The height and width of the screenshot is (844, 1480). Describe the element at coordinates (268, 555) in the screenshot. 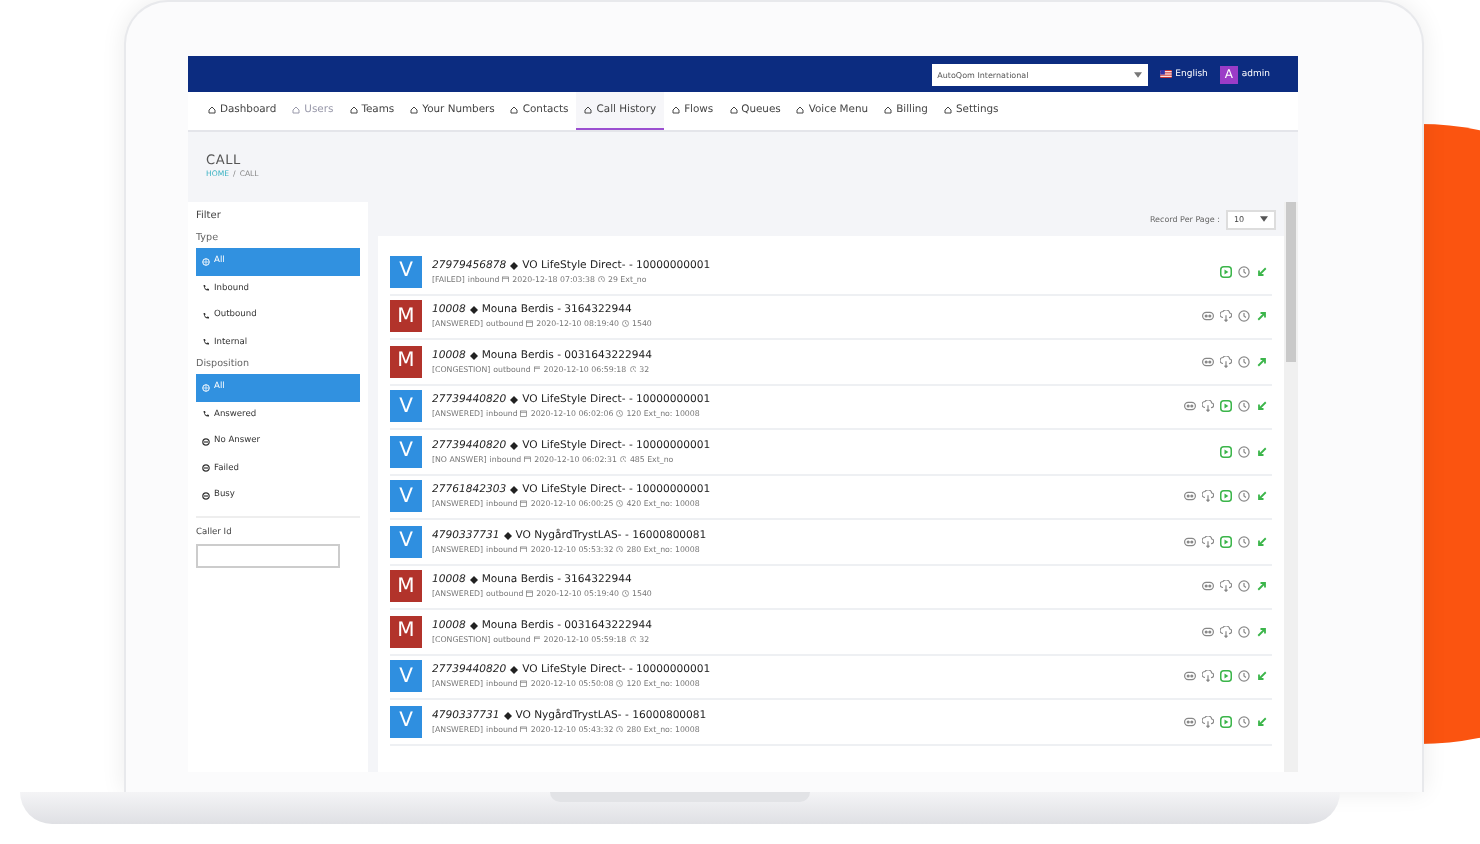

I see `caller-id-field` at that location.